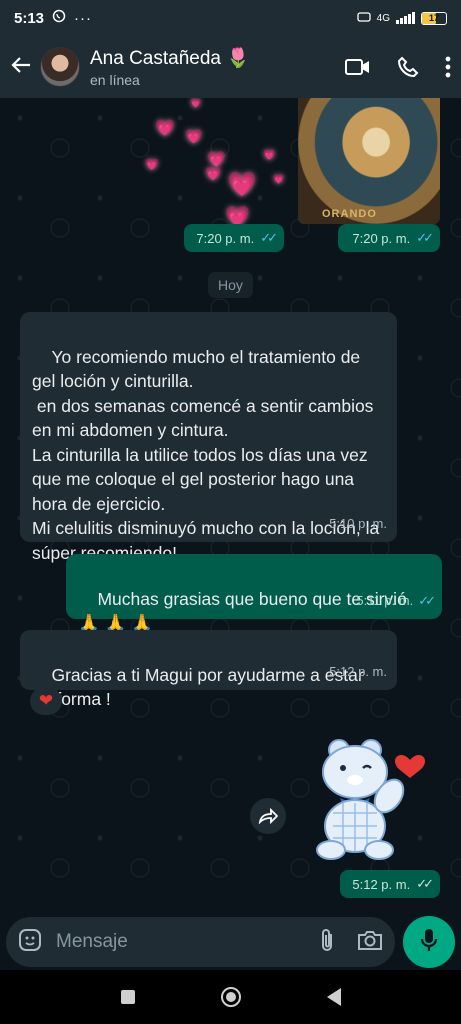 This screenshot has width=461, height=1024. I want to click on contact-status: en línea, so click(115, 80).